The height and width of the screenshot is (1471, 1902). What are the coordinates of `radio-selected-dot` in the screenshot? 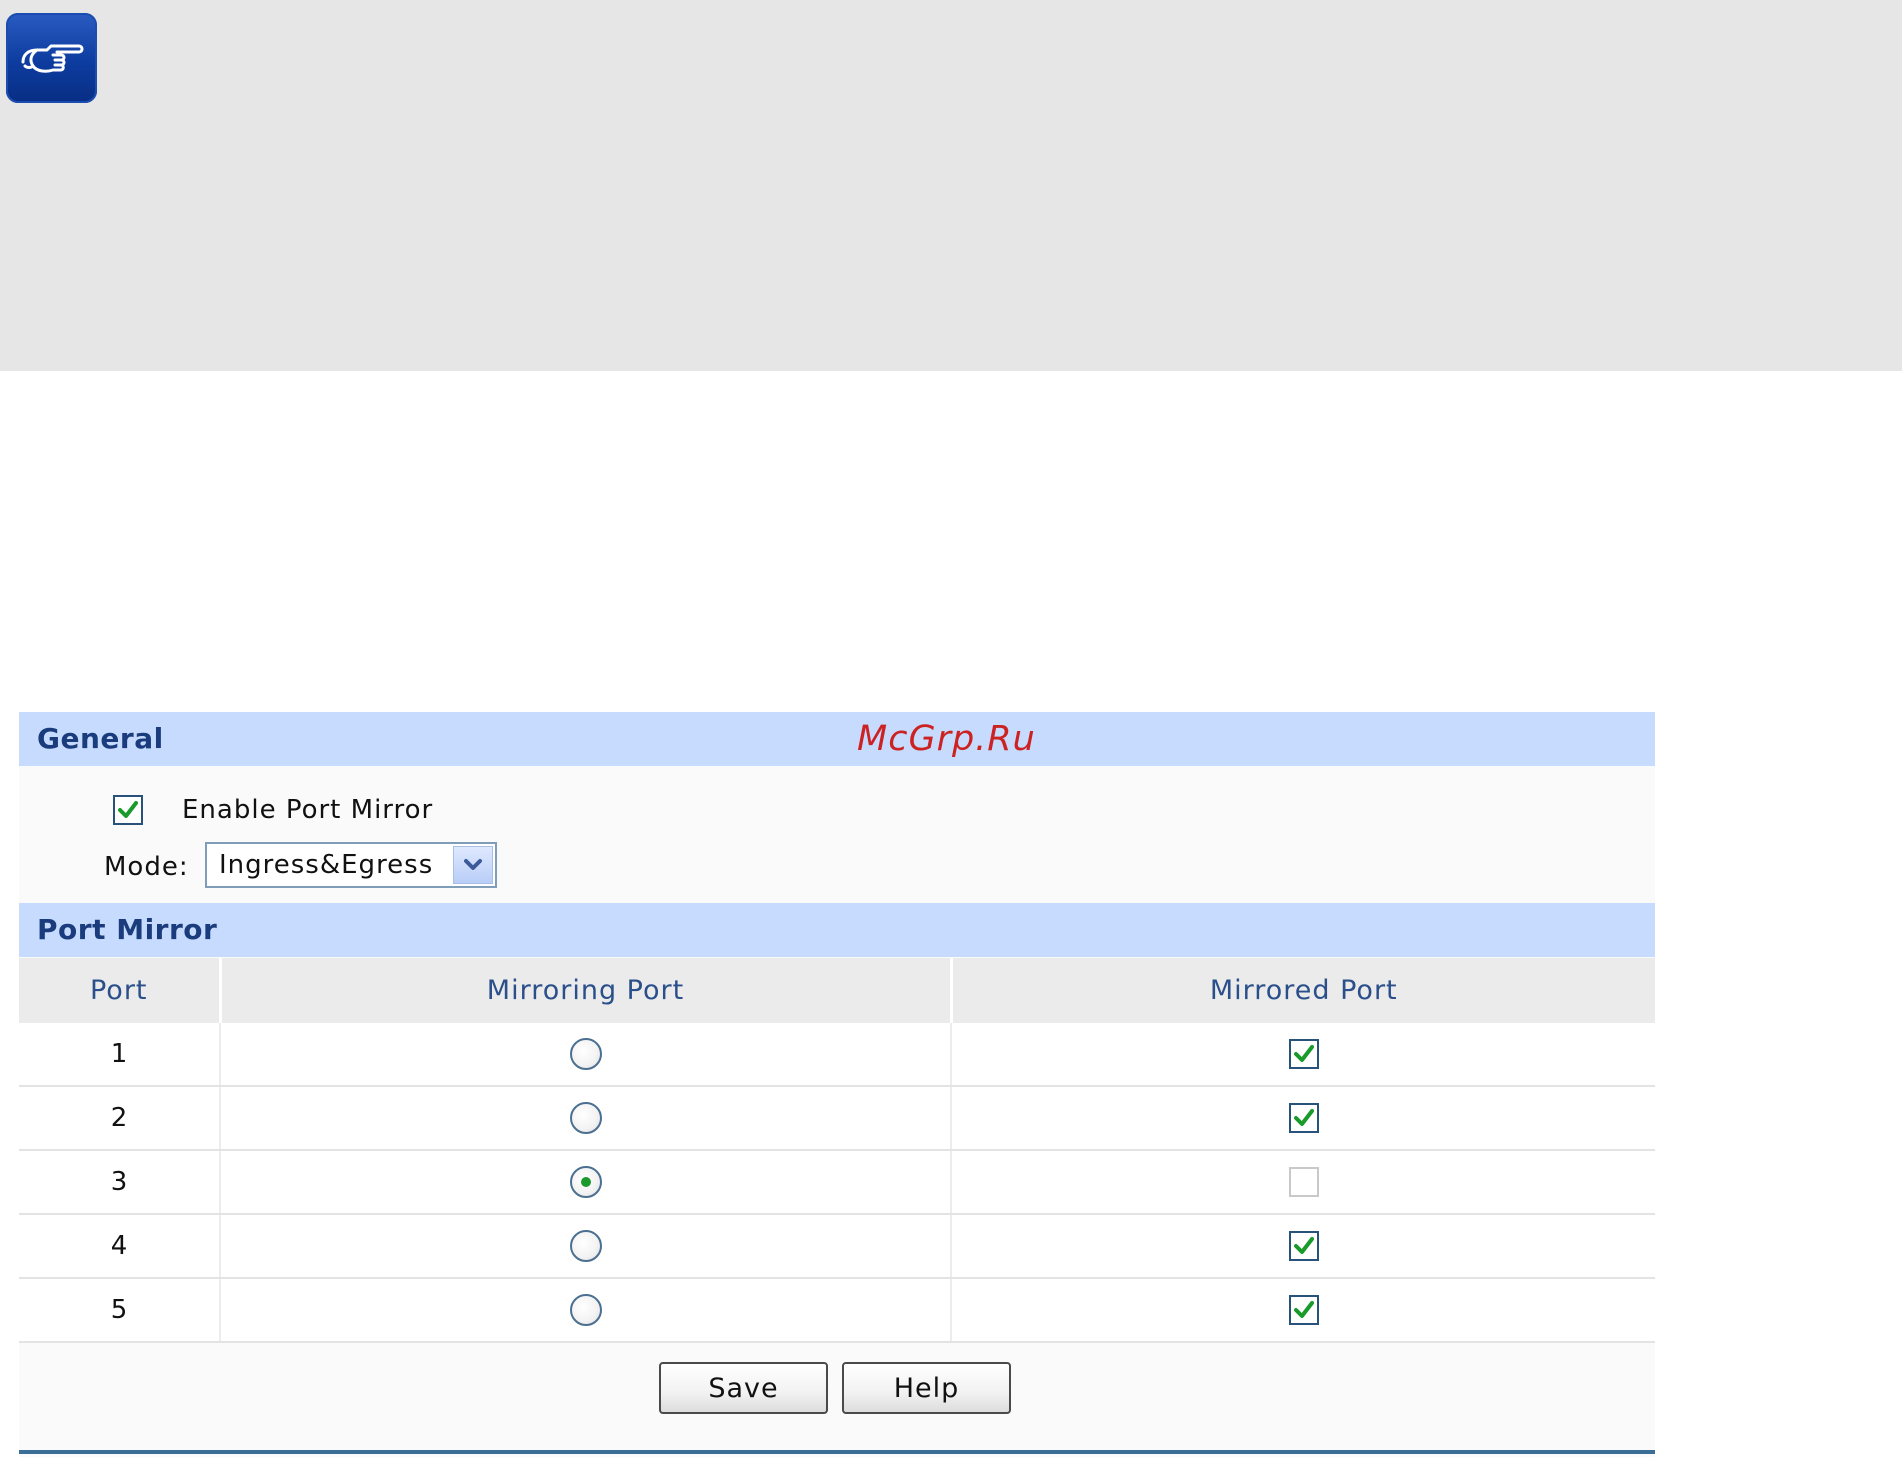 It's located at (585, 1182).